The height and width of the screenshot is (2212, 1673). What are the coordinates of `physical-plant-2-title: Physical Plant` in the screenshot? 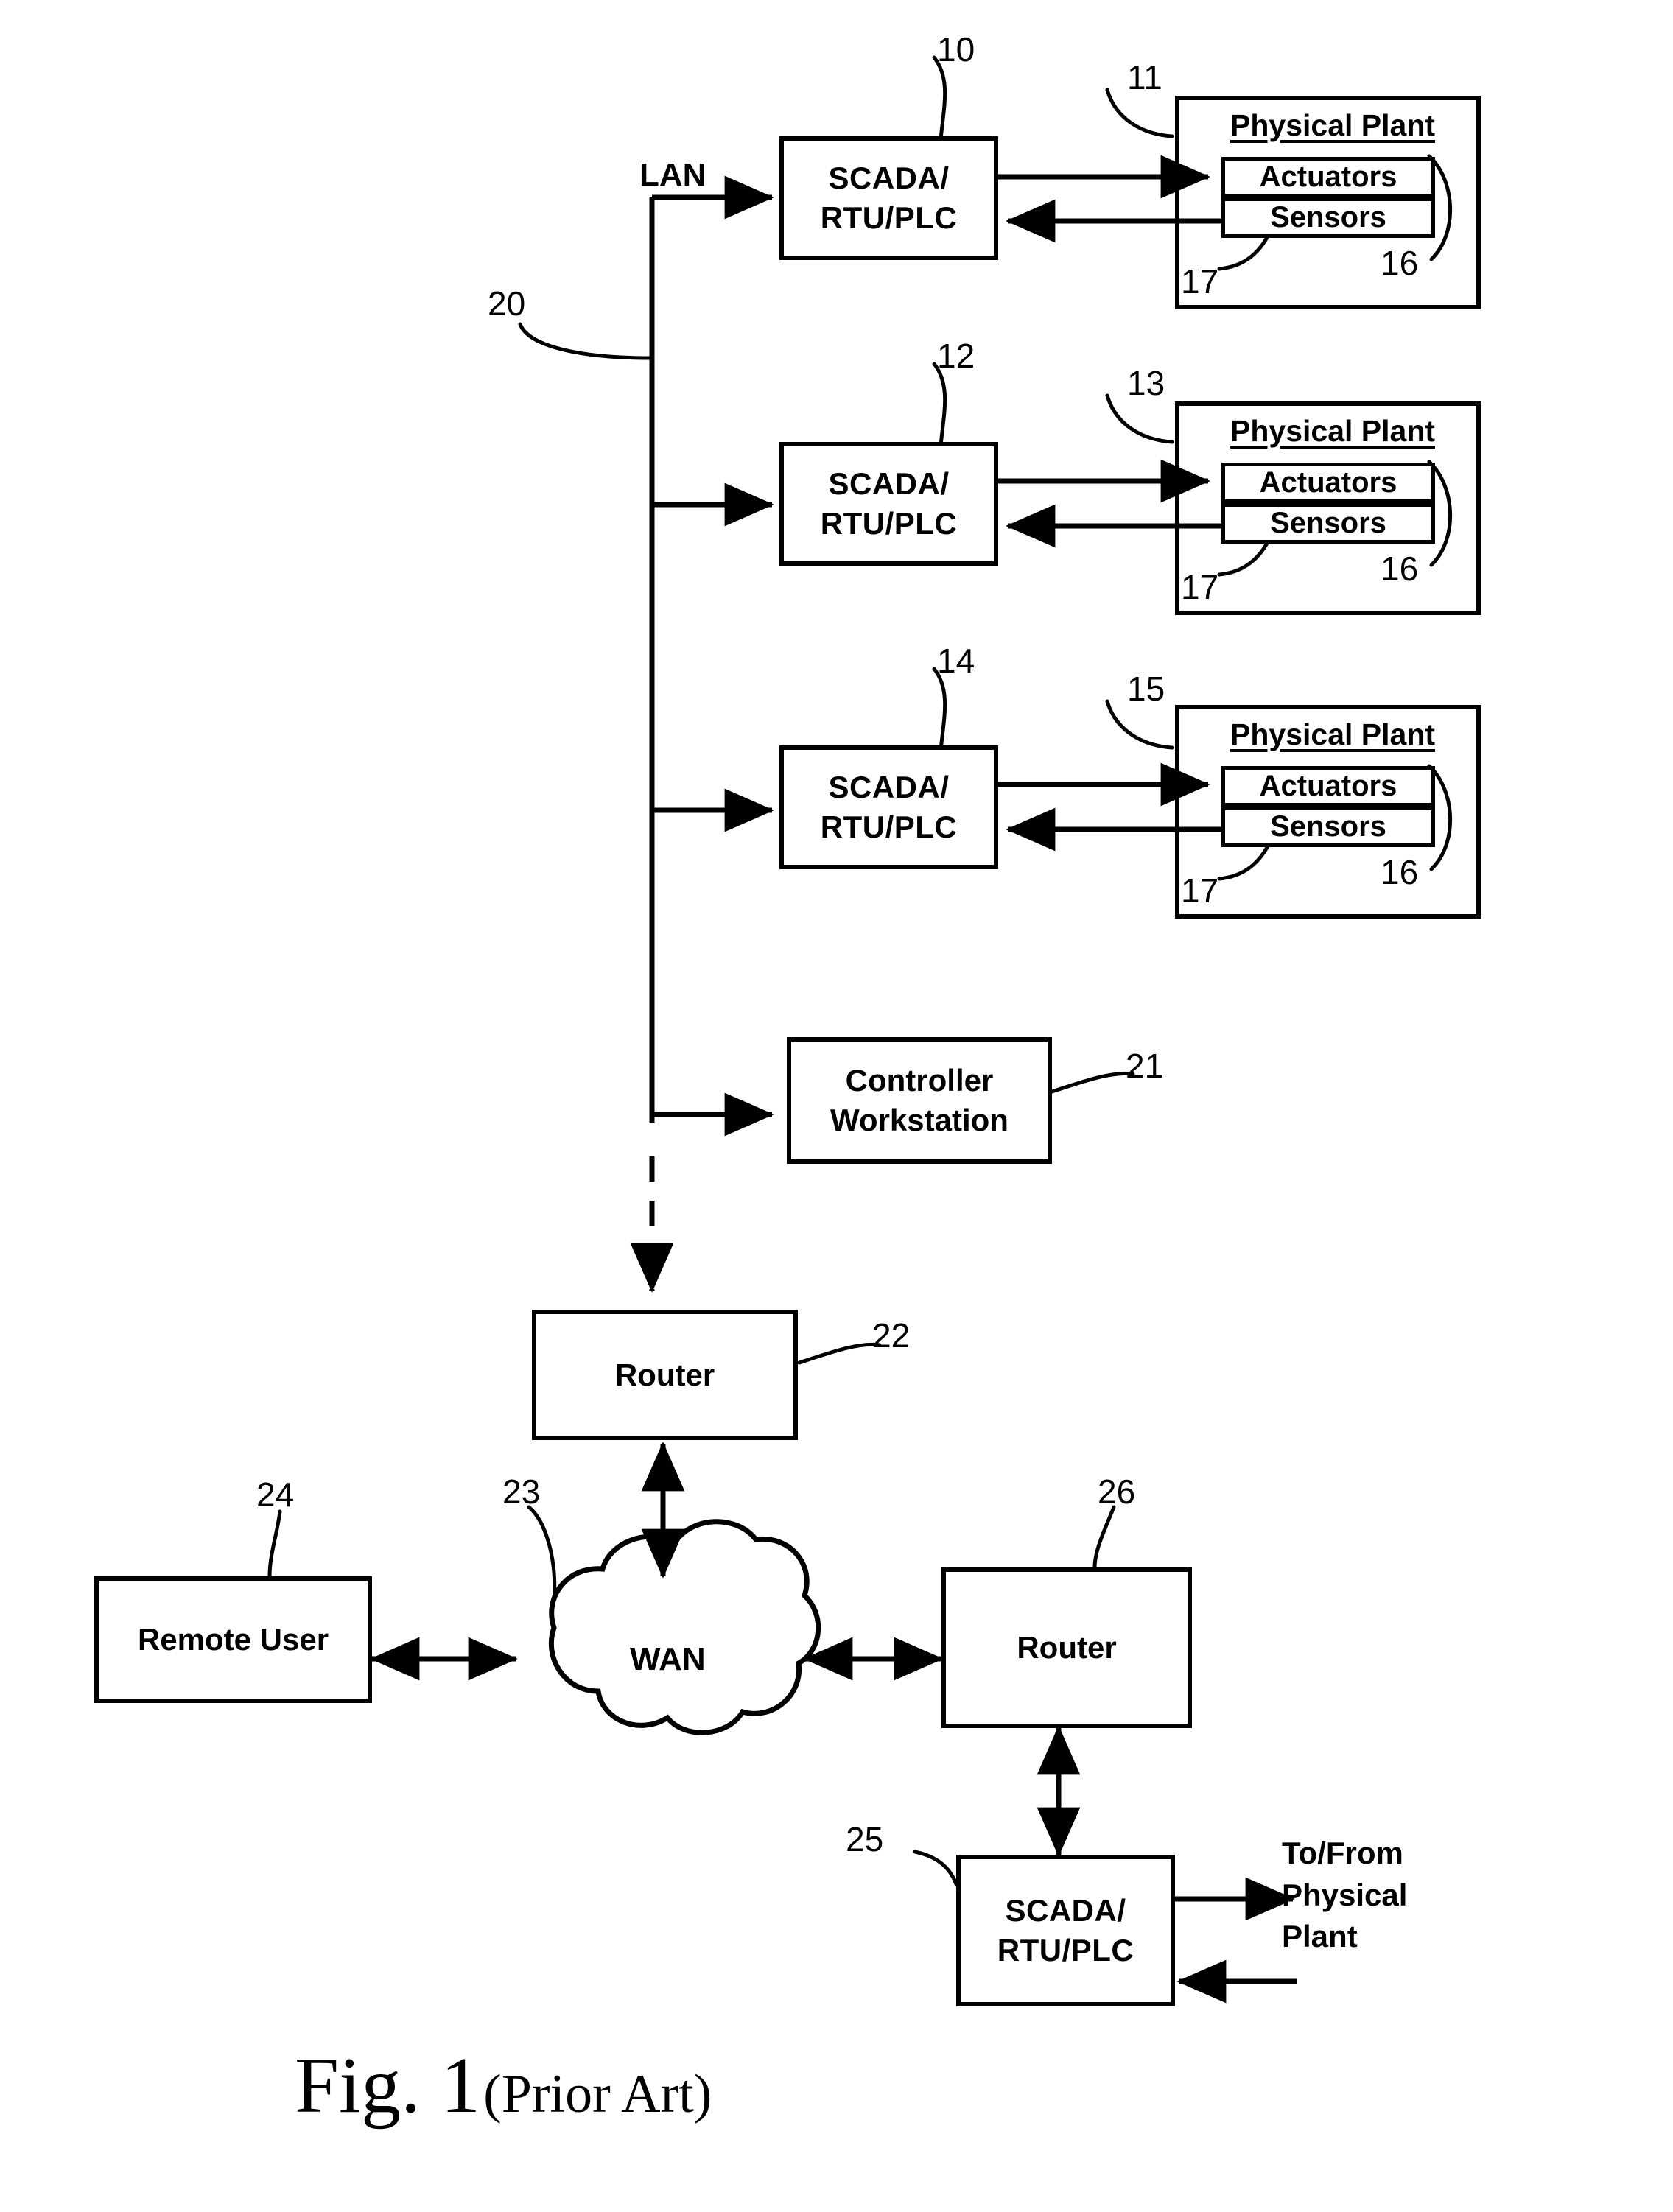 It's located at (1333, 431).